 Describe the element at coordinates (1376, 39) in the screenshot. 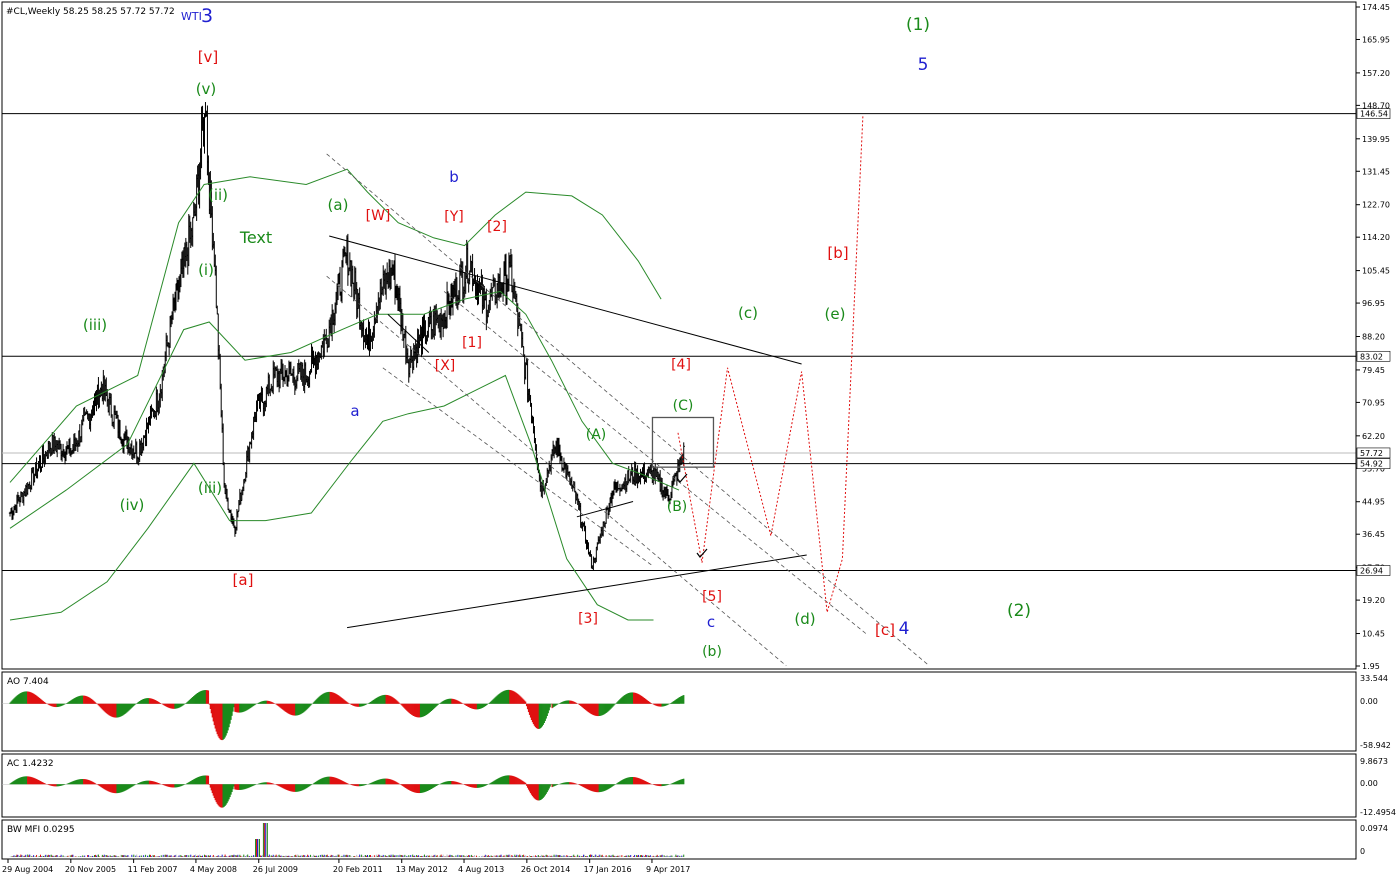

I see `price-axis-tick-label: 165.95` at that location.